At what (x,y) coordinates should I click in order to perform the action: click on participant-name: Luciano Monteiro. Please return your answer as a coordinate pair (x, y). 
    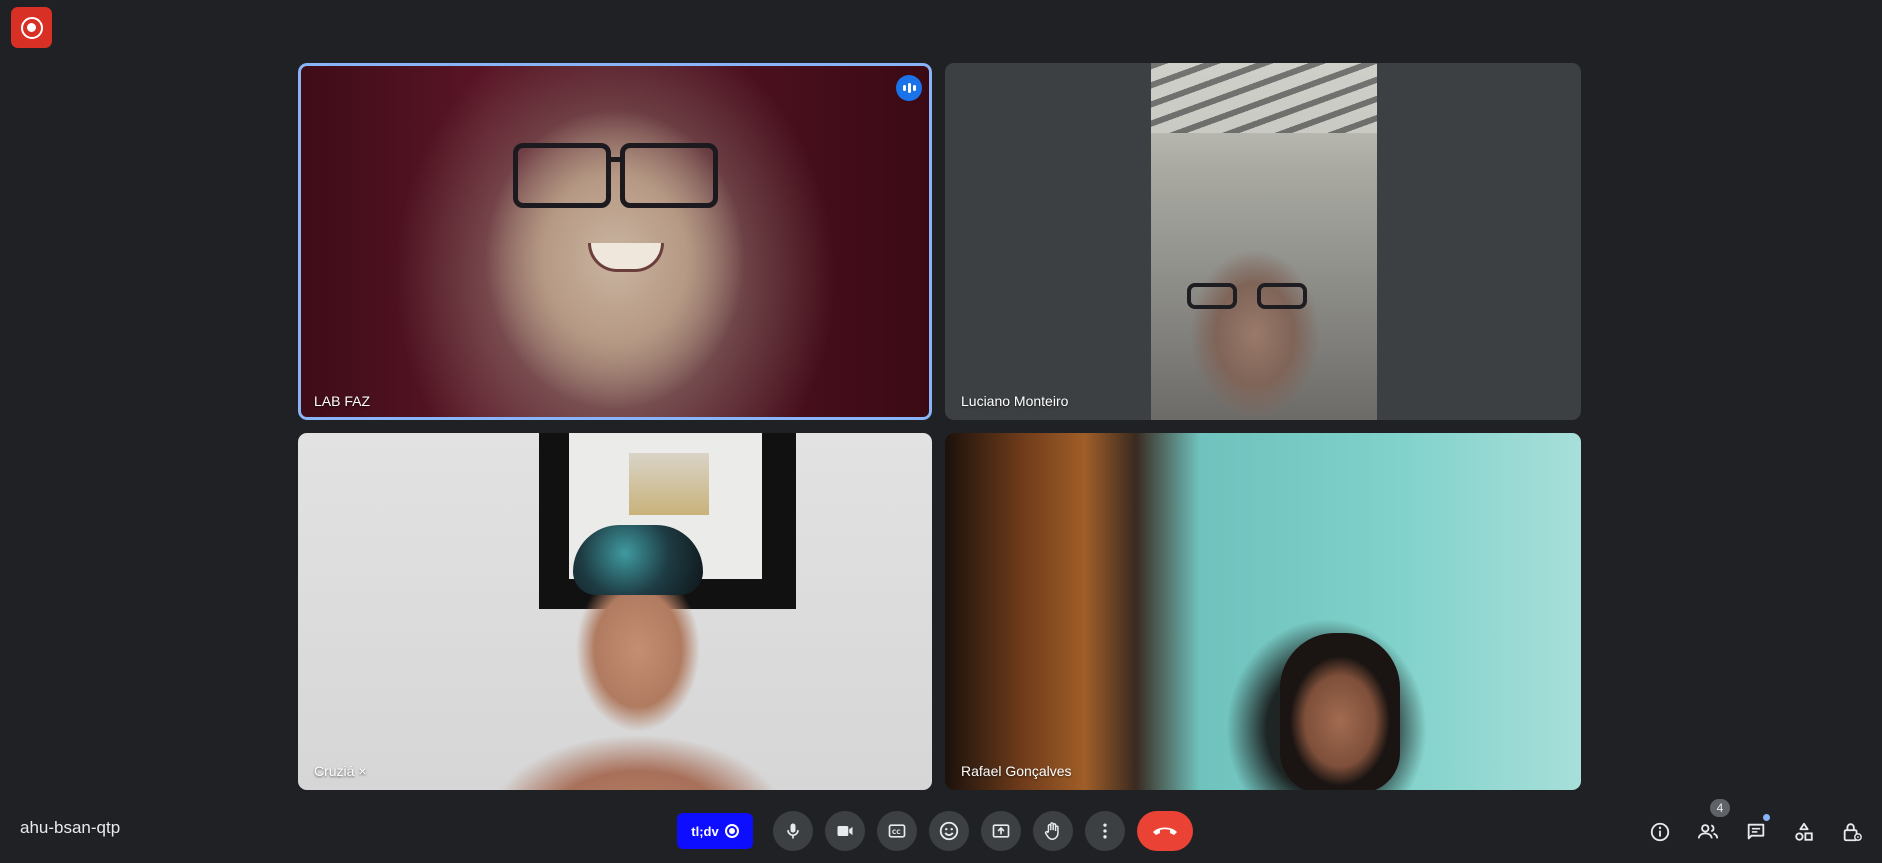
    Looking at the image, I should click on (1015, 401).